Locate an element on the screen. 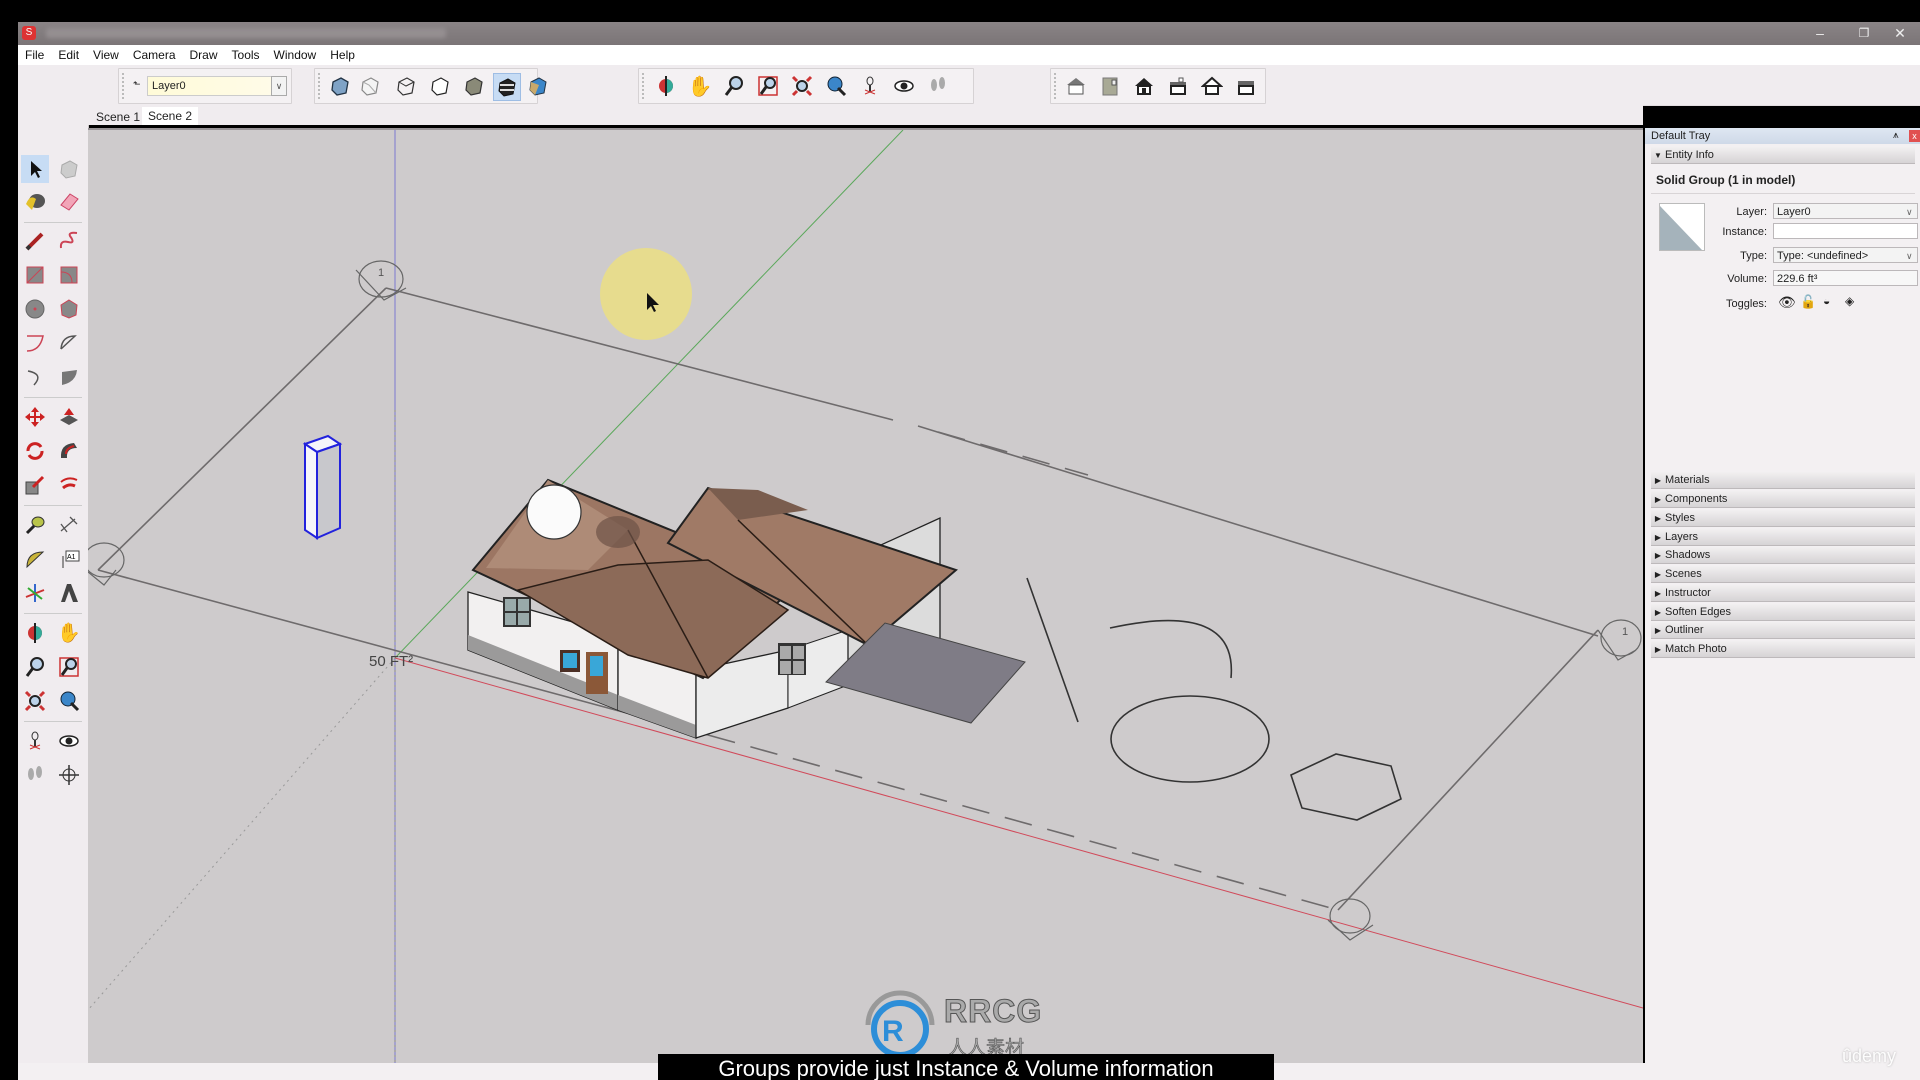 Image resolution: width=1920 pixels, height=1080 pixels. push-pull-icon is located at coordinates (69, 417).